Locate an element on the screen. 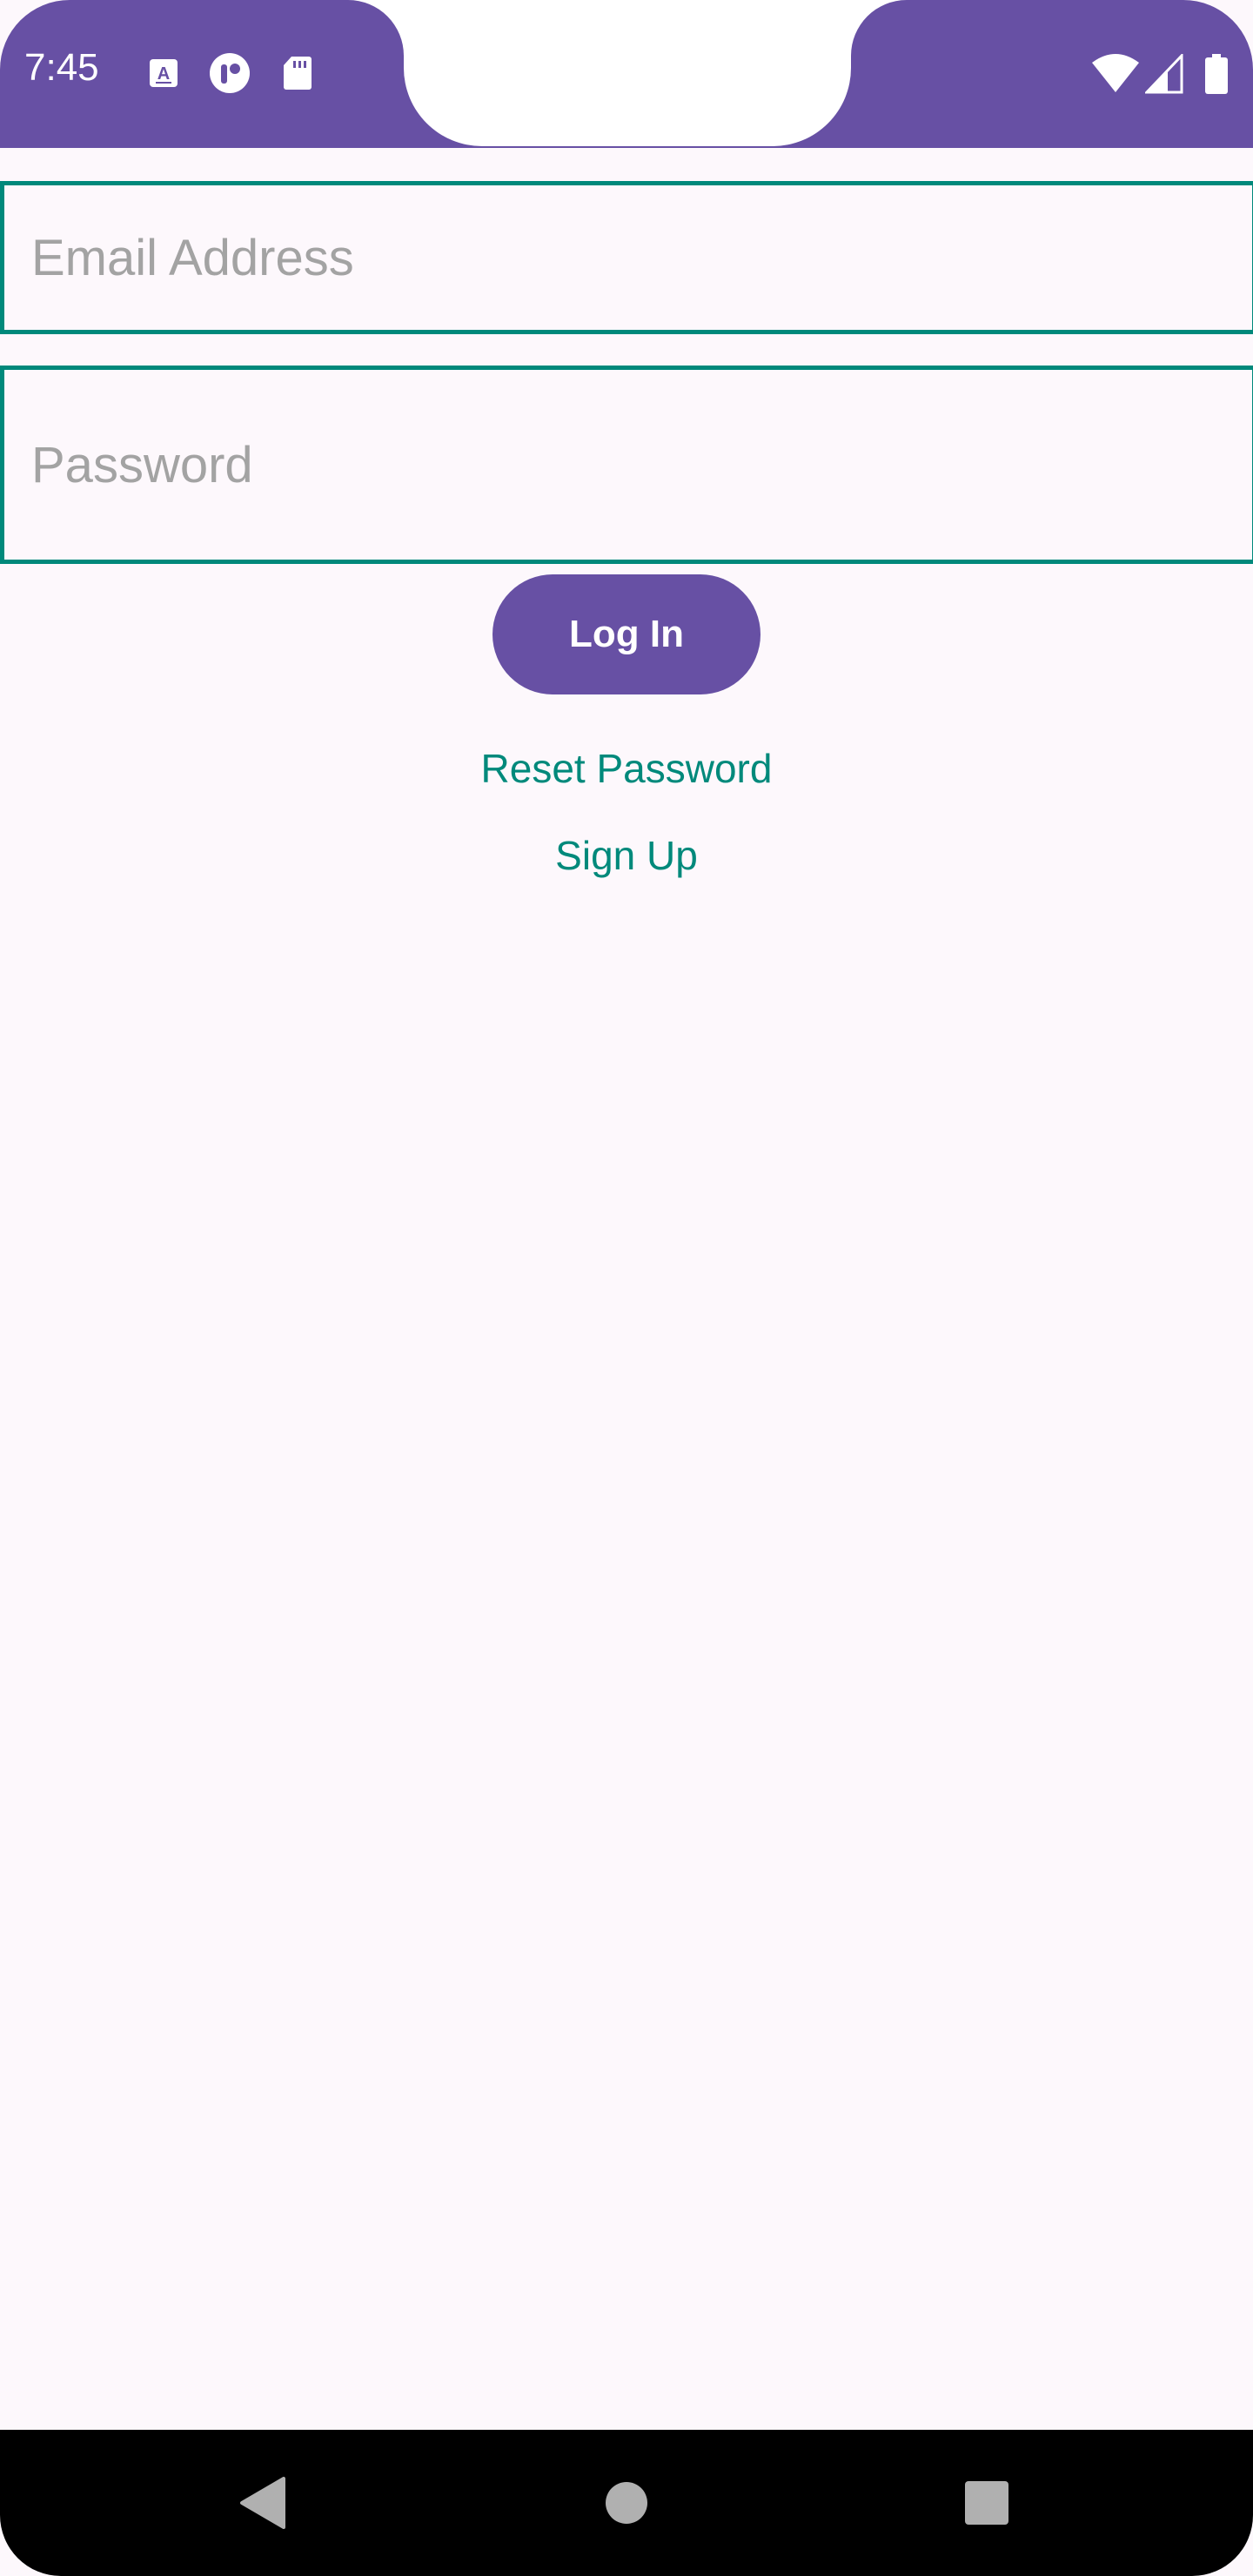  svg-text: A is located at coordinates (163, 74).